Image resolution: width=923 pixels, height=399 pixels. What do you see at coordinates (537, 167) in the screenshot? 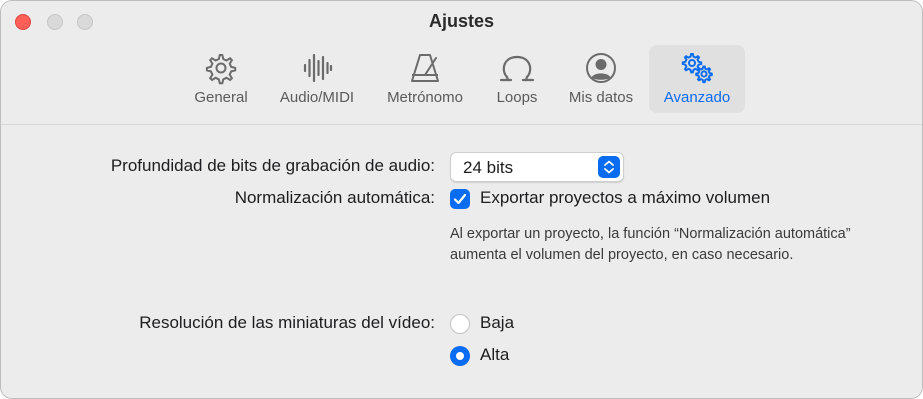
I see `bit-depth-popup: 24 bits` at bounding box center [537, 167].